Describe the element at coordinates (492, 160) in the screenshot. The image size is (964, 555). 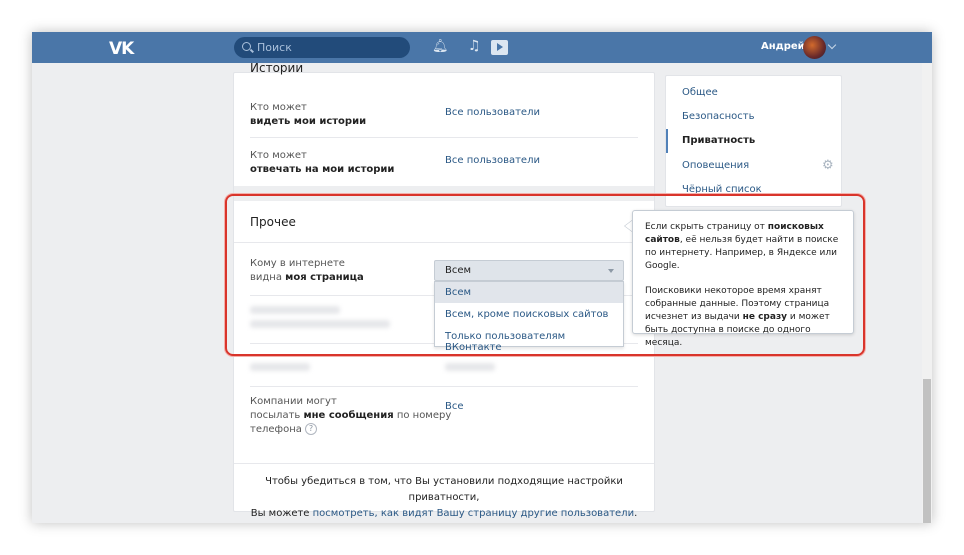
I see `stories-reply-value: Все пользователи` at that location.